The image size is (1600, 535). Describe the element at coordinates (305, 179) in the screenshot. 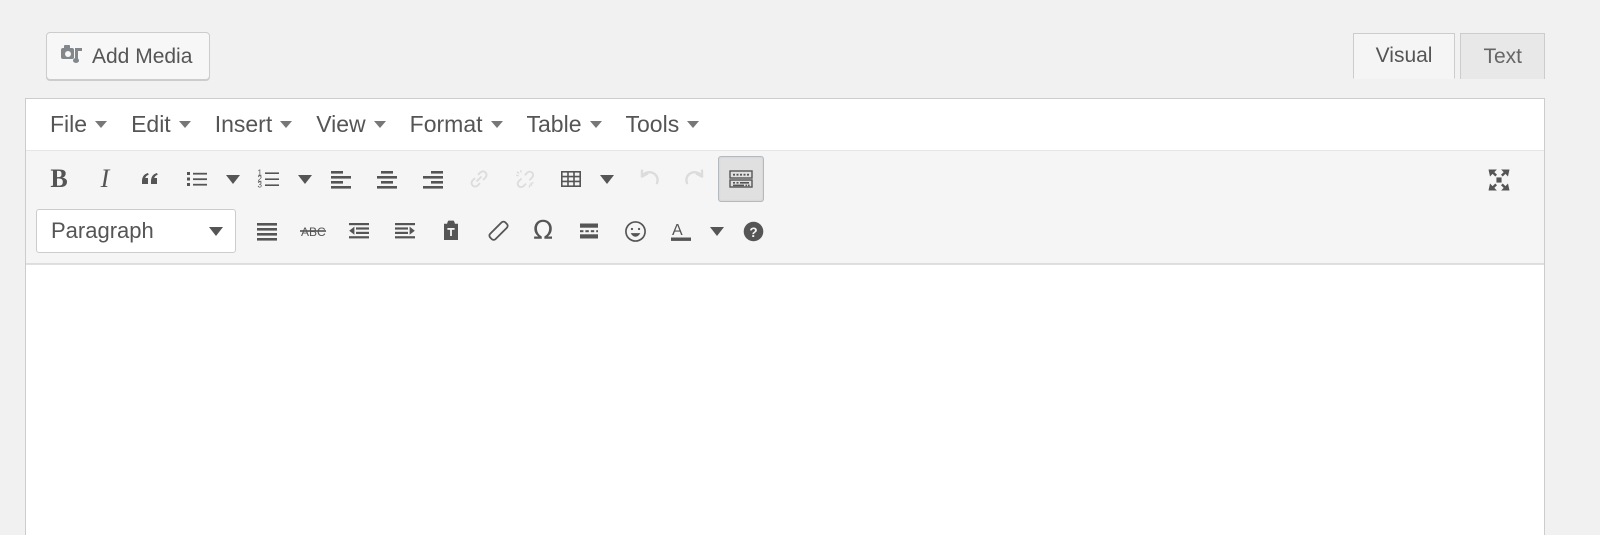

I see `numbered-list-dropdown` at that location.